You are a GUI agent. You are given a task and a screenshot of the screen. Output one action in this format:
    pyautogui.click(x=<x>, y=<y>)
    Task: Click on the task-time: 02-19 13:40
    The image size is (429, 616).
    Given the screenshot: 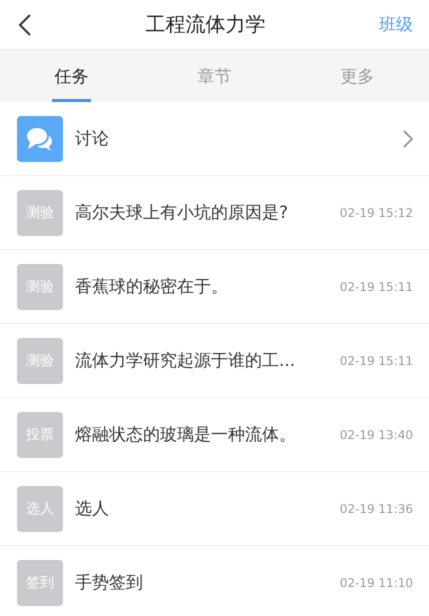 What is the action you would take?
    pyautogui.click(x=376, y=435)
    